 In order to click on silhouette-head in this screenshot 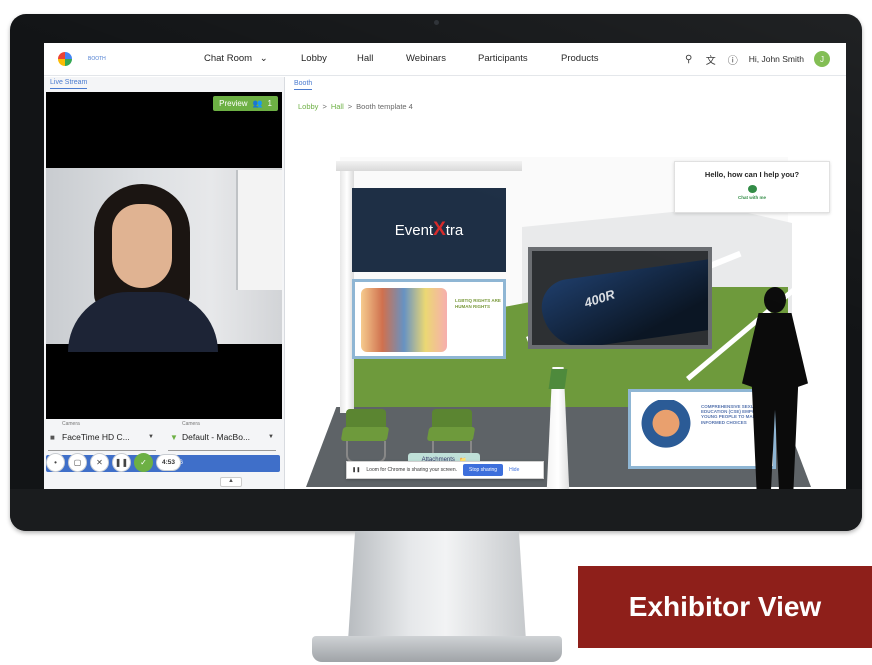, I will do `click(775, 300)`.